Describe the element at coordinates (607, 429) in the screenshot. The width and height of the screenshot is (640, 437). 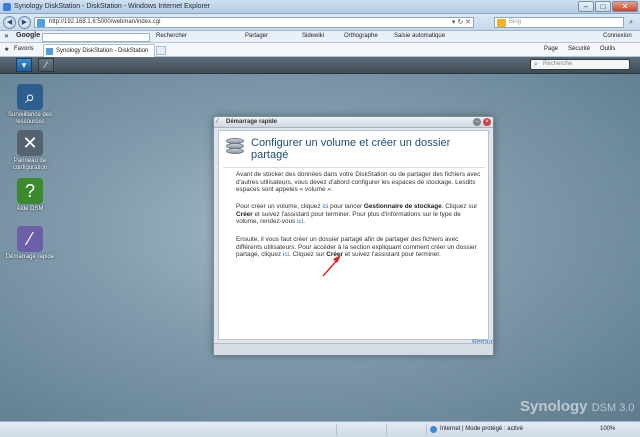
I see `zoom-level: 100%` at that location.